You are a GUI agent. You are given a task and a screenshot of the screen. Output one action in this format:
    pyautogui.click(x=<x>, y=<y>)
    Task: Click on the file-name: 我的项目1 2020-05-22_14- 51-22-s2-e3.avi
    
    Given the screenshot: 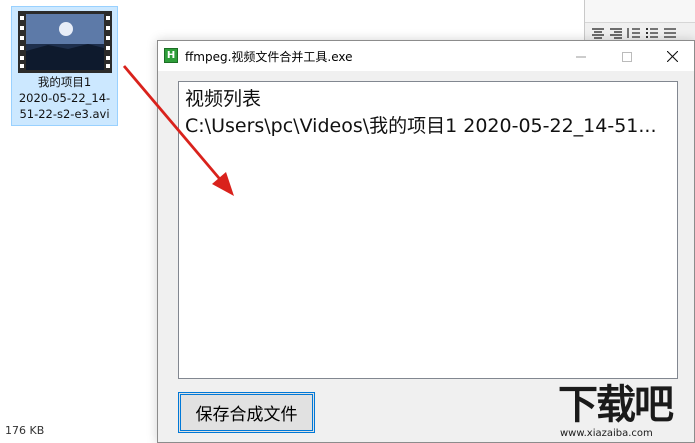 What is the action you would take?
    pyautogui.click(x=64, y=98)
    